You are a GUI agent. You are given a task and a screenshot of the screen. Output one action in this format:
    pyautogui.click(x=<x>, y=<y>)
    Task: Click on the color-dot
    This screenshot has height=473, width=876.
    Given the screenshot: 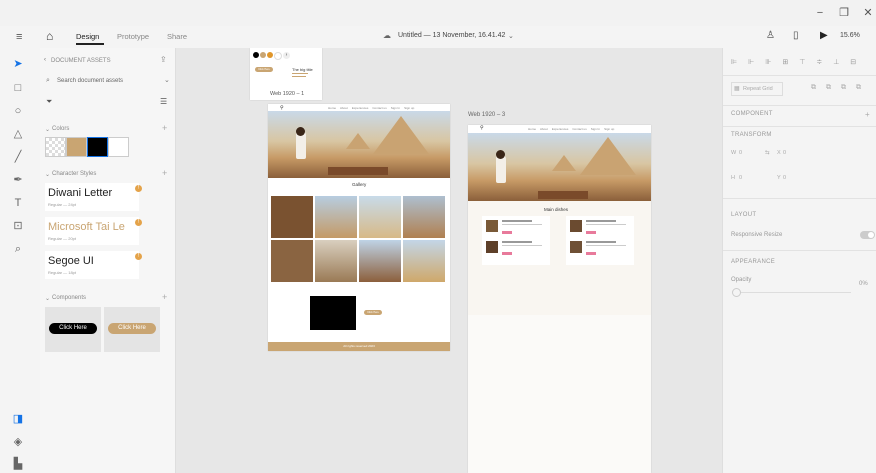 What is the action you would take?
    pyautogui.click(x=256, y=55)
    